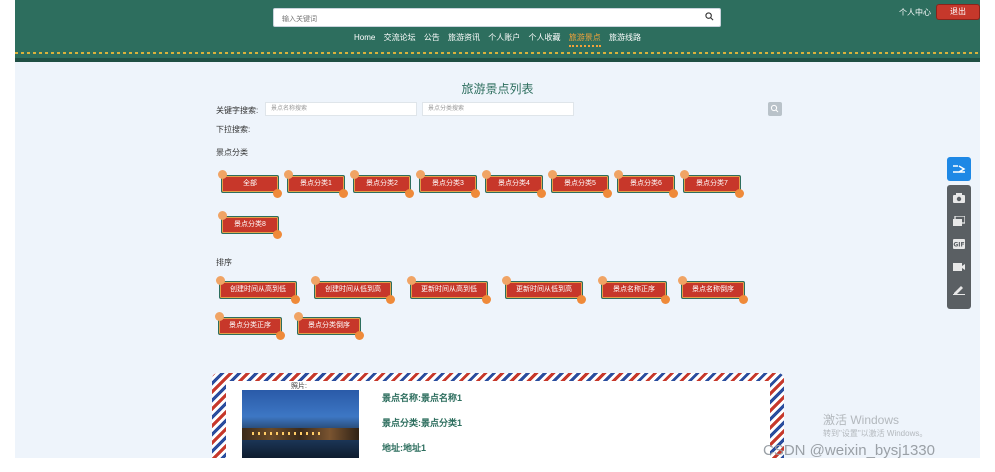  Describe the element at coordinates (712, 184) in the screenshot. I see `category-7-button: 景点分类7` at that location.